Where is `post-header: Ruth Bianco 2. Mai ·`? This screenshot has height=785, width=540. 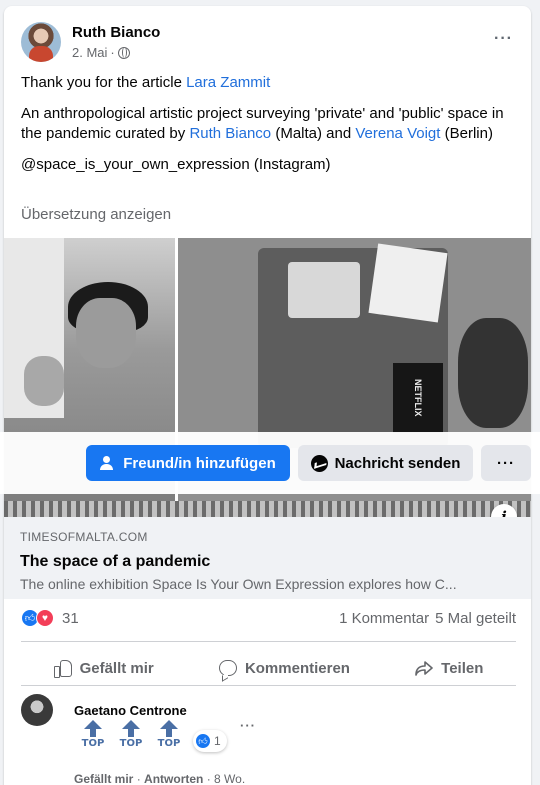 post-header: Ruth Bianco 2. Mai · is located at coordinates (90, 42).